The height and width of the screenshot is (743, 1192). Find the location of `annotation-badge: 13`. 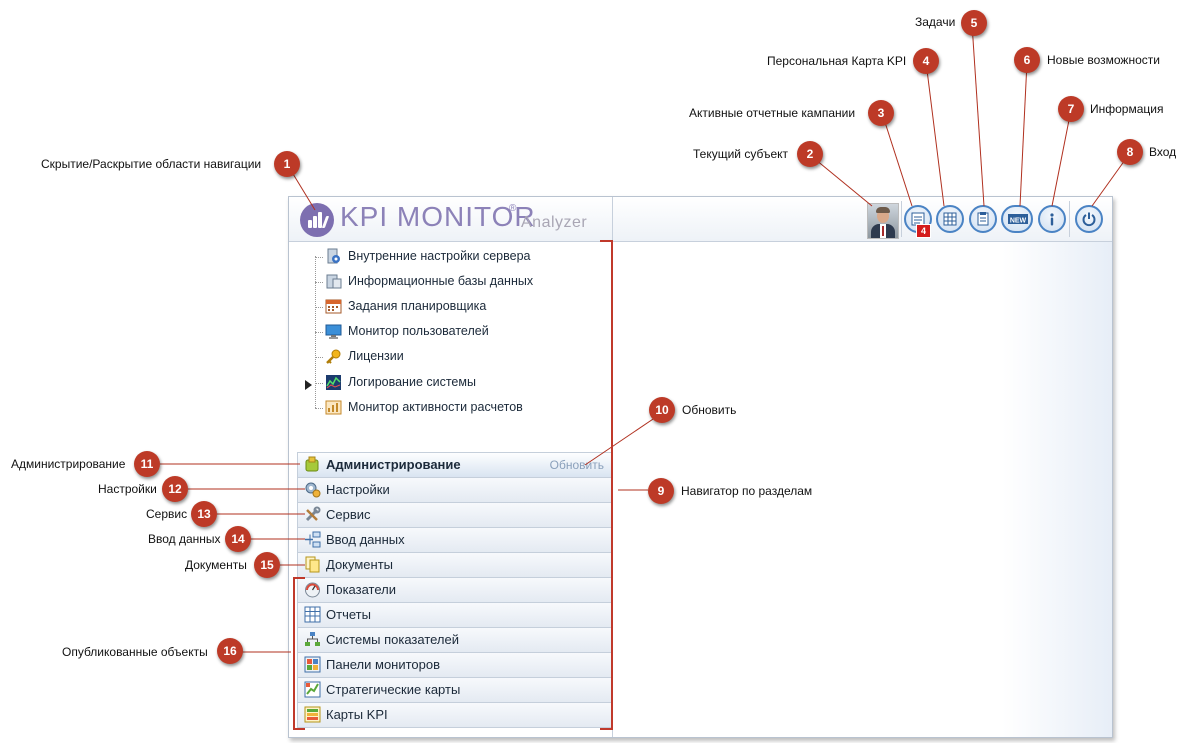

annotation-badge: 13 is located at coordinates (204, 514).